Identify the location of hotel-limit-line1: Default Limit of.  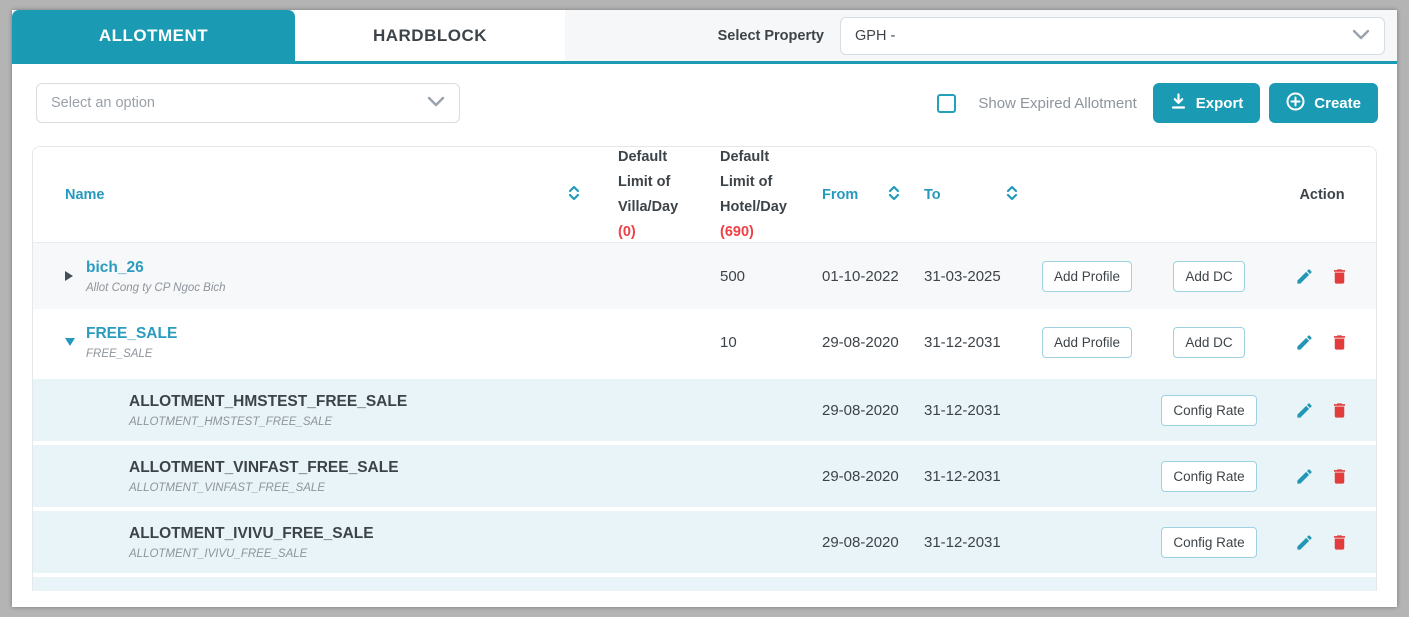
(746, 169).